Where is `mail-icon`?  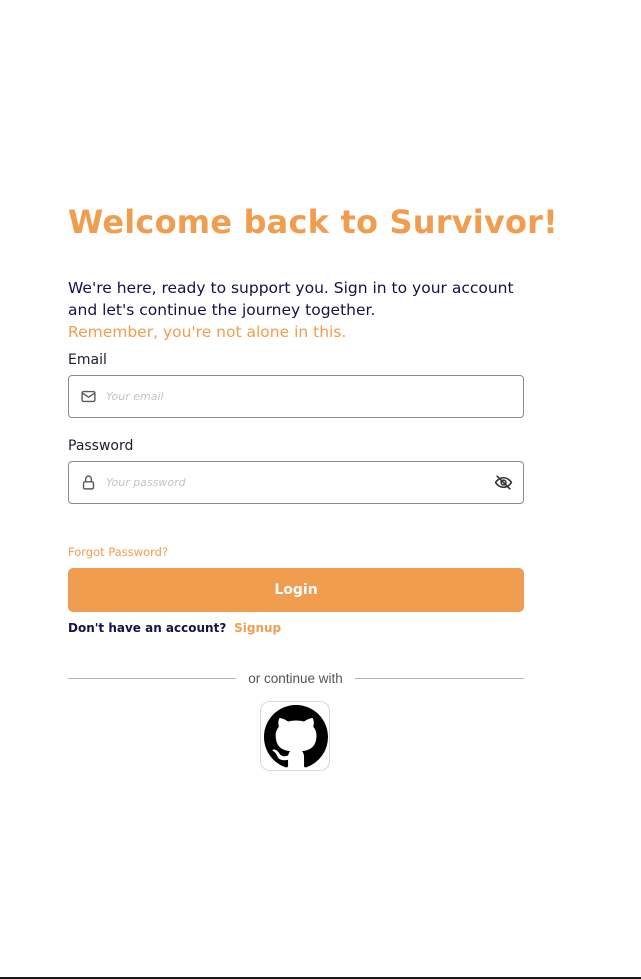 mail-icon is located at coordinates (88, 396).